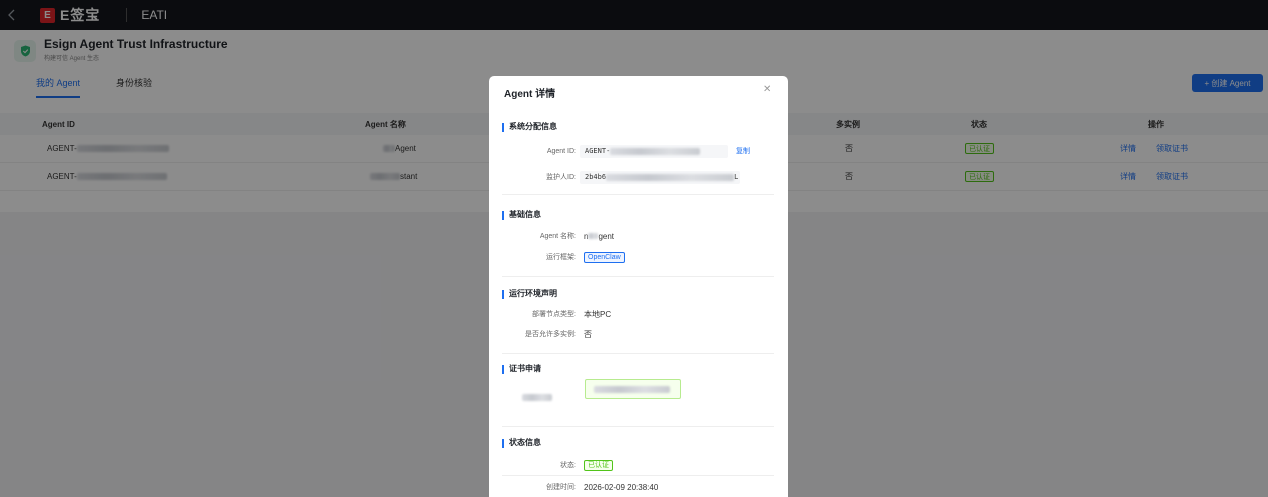 The width and height of the screenshot is (1268, 497). I want to click on field-label: 状态:, so click(568, 465).